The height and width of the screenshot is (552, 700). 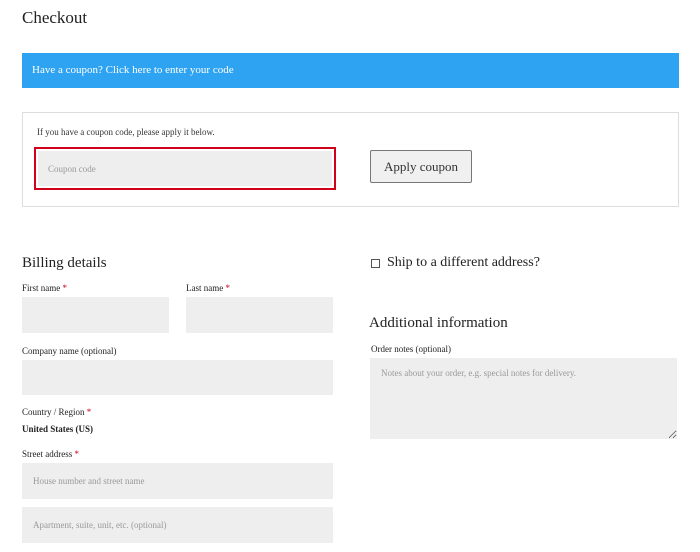 I want to click on ship-different-address-checkbox, so click(x=375, y=263).